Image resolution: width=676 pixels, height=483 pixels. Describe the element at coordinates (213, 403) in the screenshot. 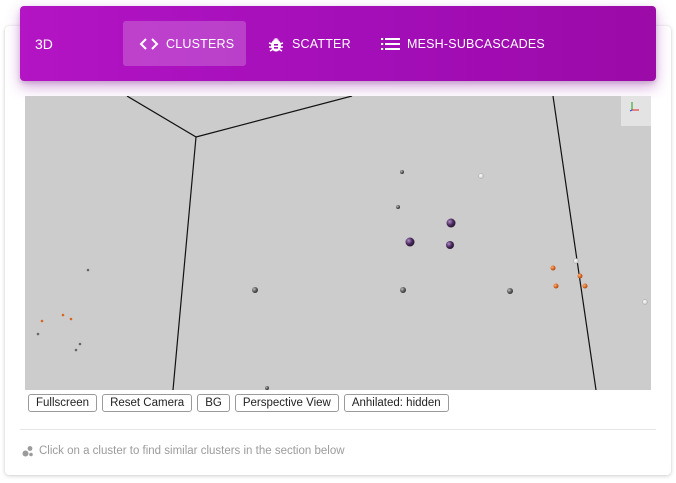

I see `bg-button: BG` at that location.